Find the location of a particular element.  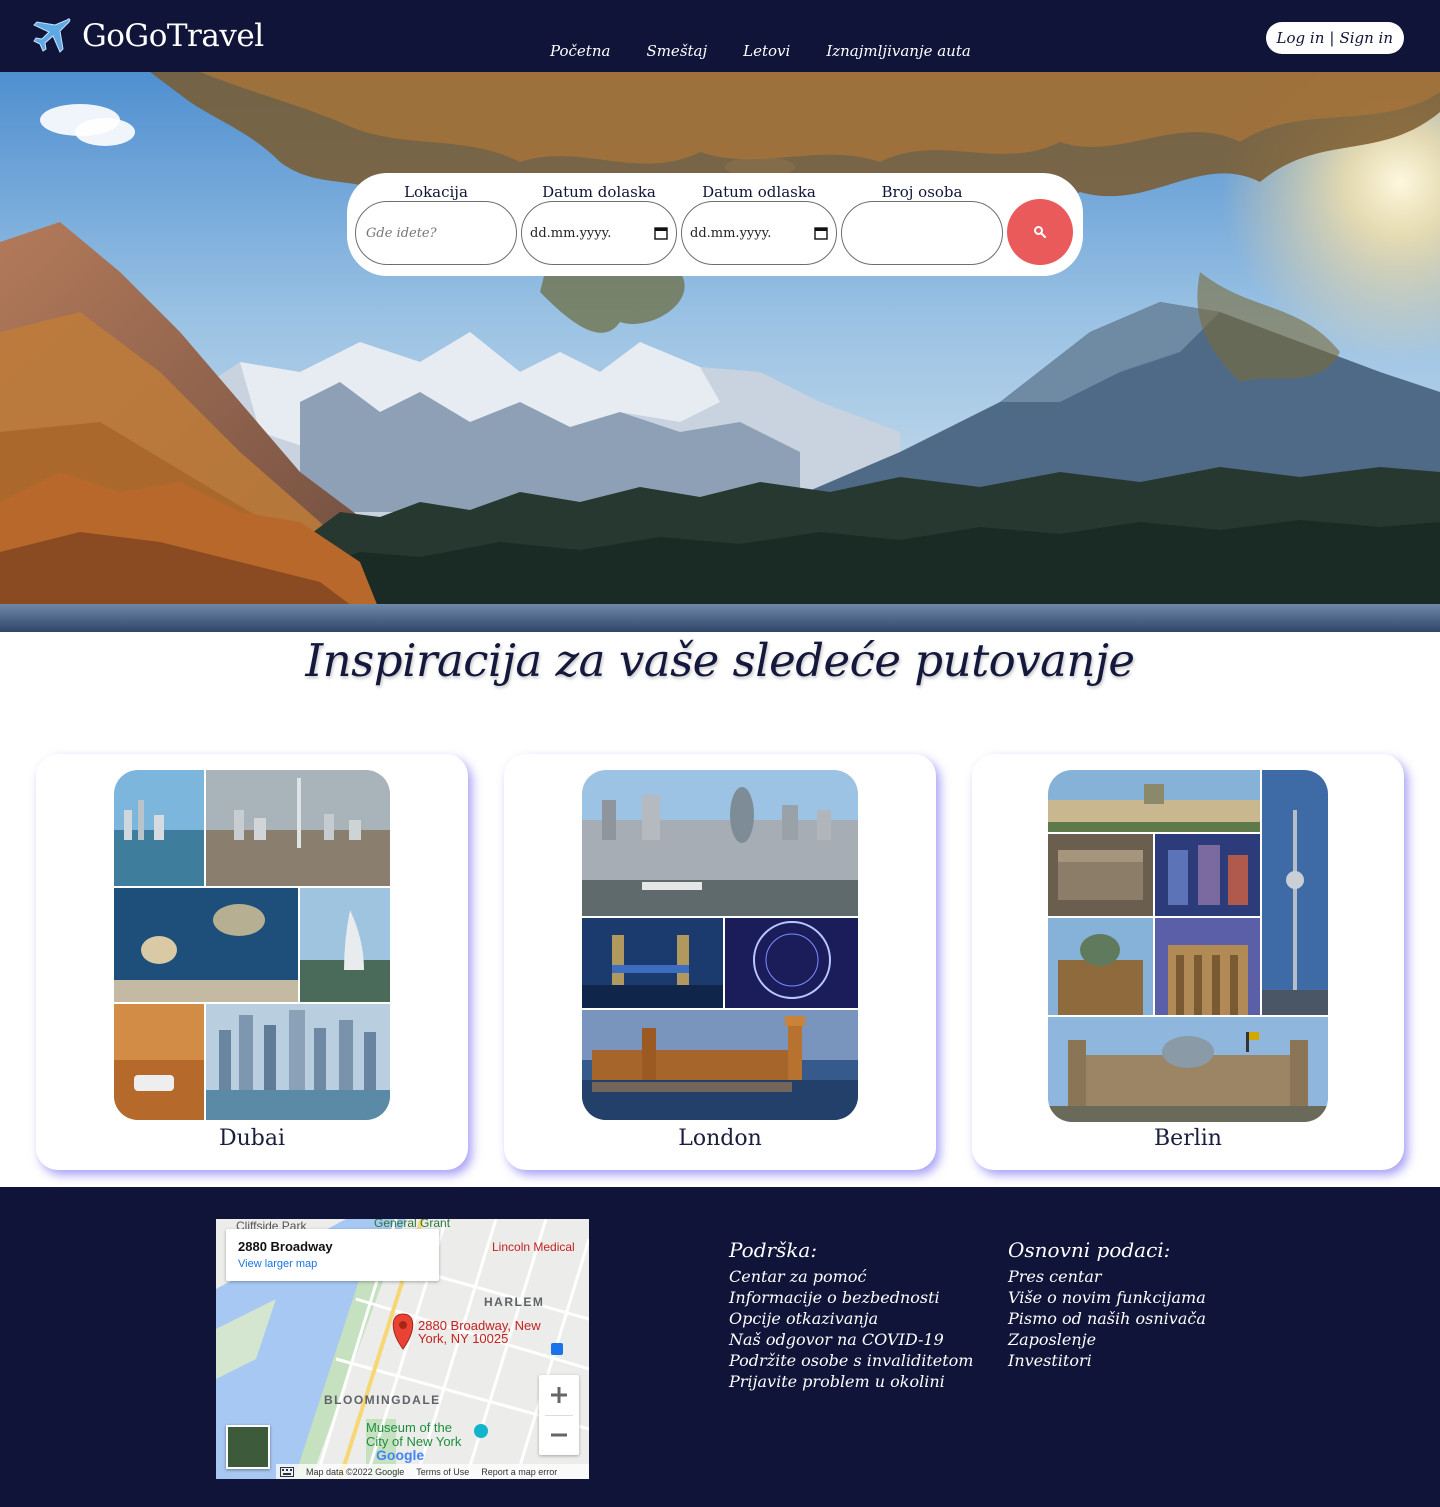

satellite-toggle is located at coordinates (248, 1447).